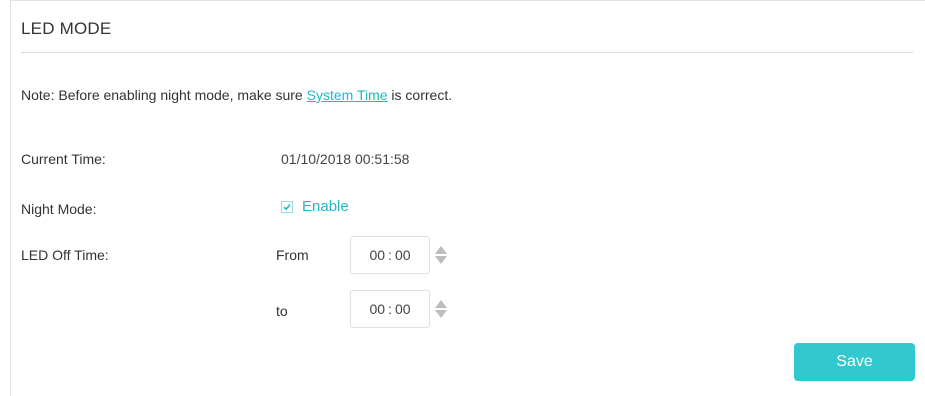 This screenshot has width=925, height=396. Describe the element at coordinates (403, 255) in the screenshot. I see `from-minutes: 00` at that location.